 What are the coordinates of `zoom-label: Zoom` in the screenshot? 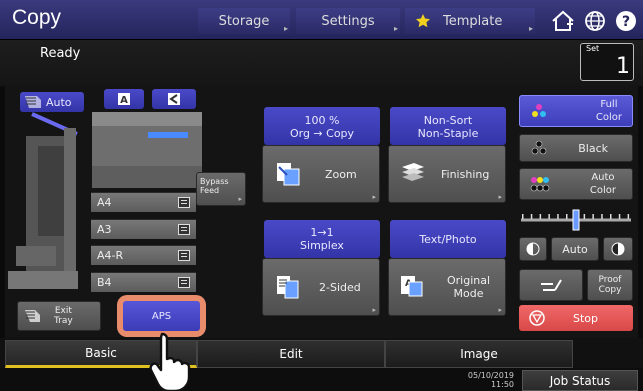 It's located at (341, 174).